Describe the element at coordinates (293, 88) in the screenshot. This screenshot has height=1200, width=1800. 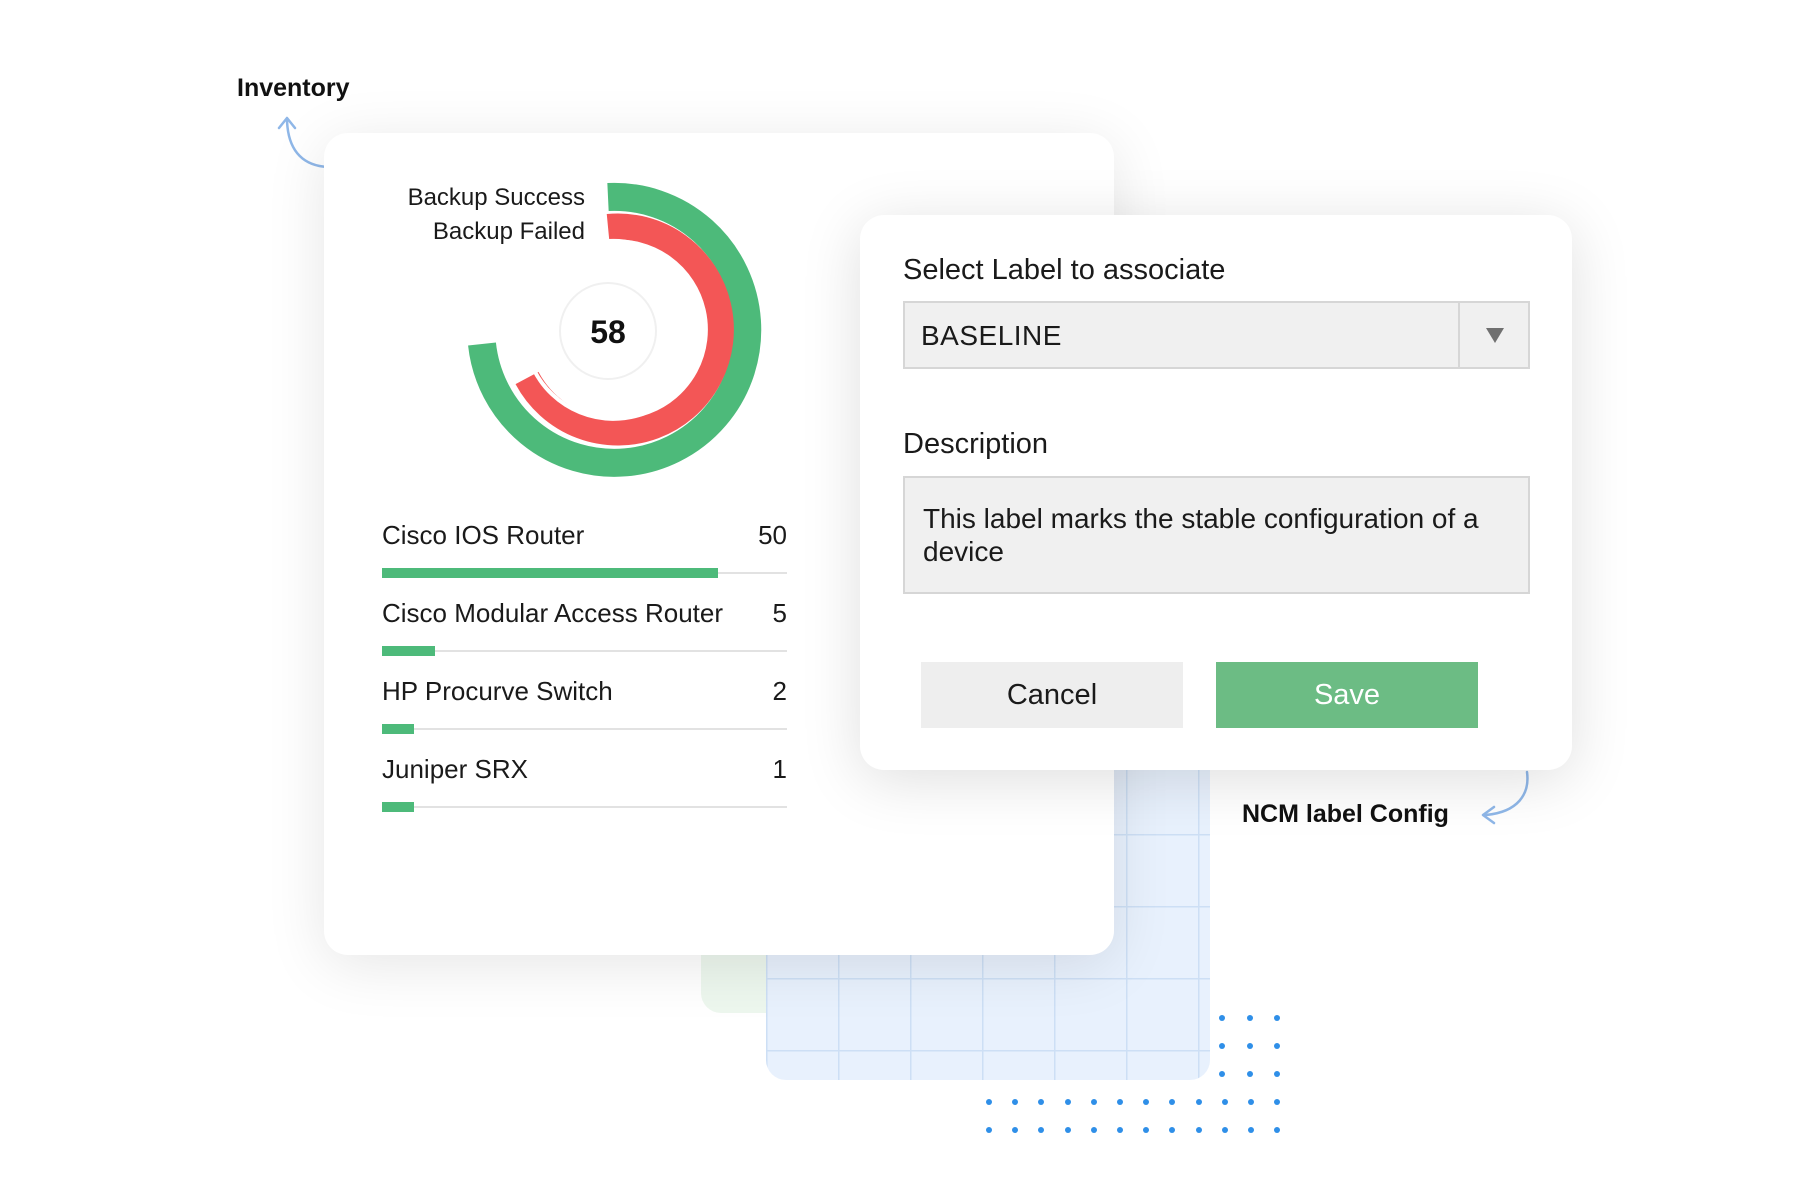
I see `inventory-caption: Inventory` at that location.